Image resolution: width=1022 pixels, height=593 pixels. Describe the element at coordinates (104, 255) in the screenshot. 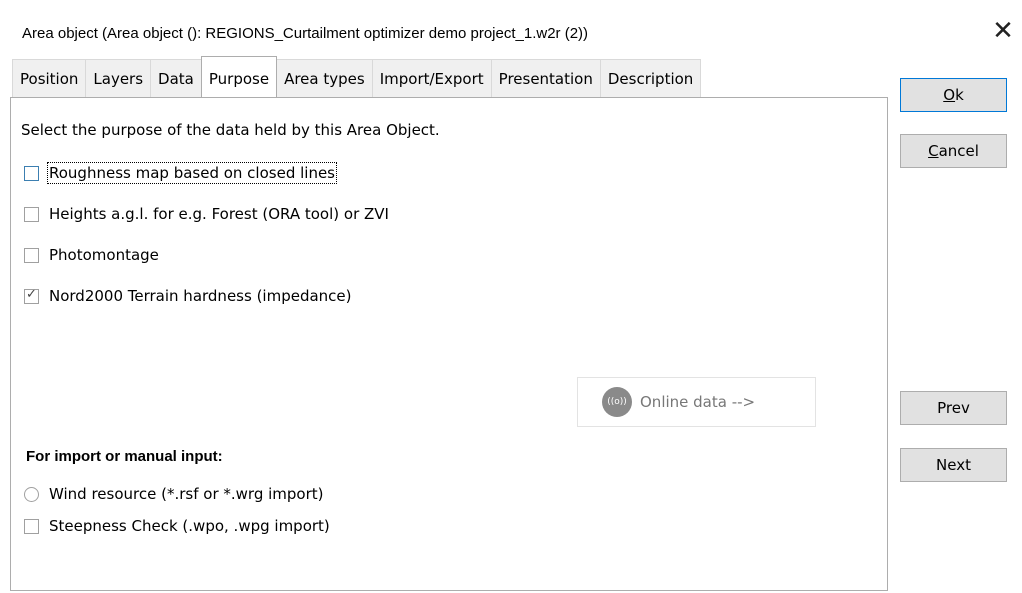

I see `photomontage-label: Photomontage` at that location.